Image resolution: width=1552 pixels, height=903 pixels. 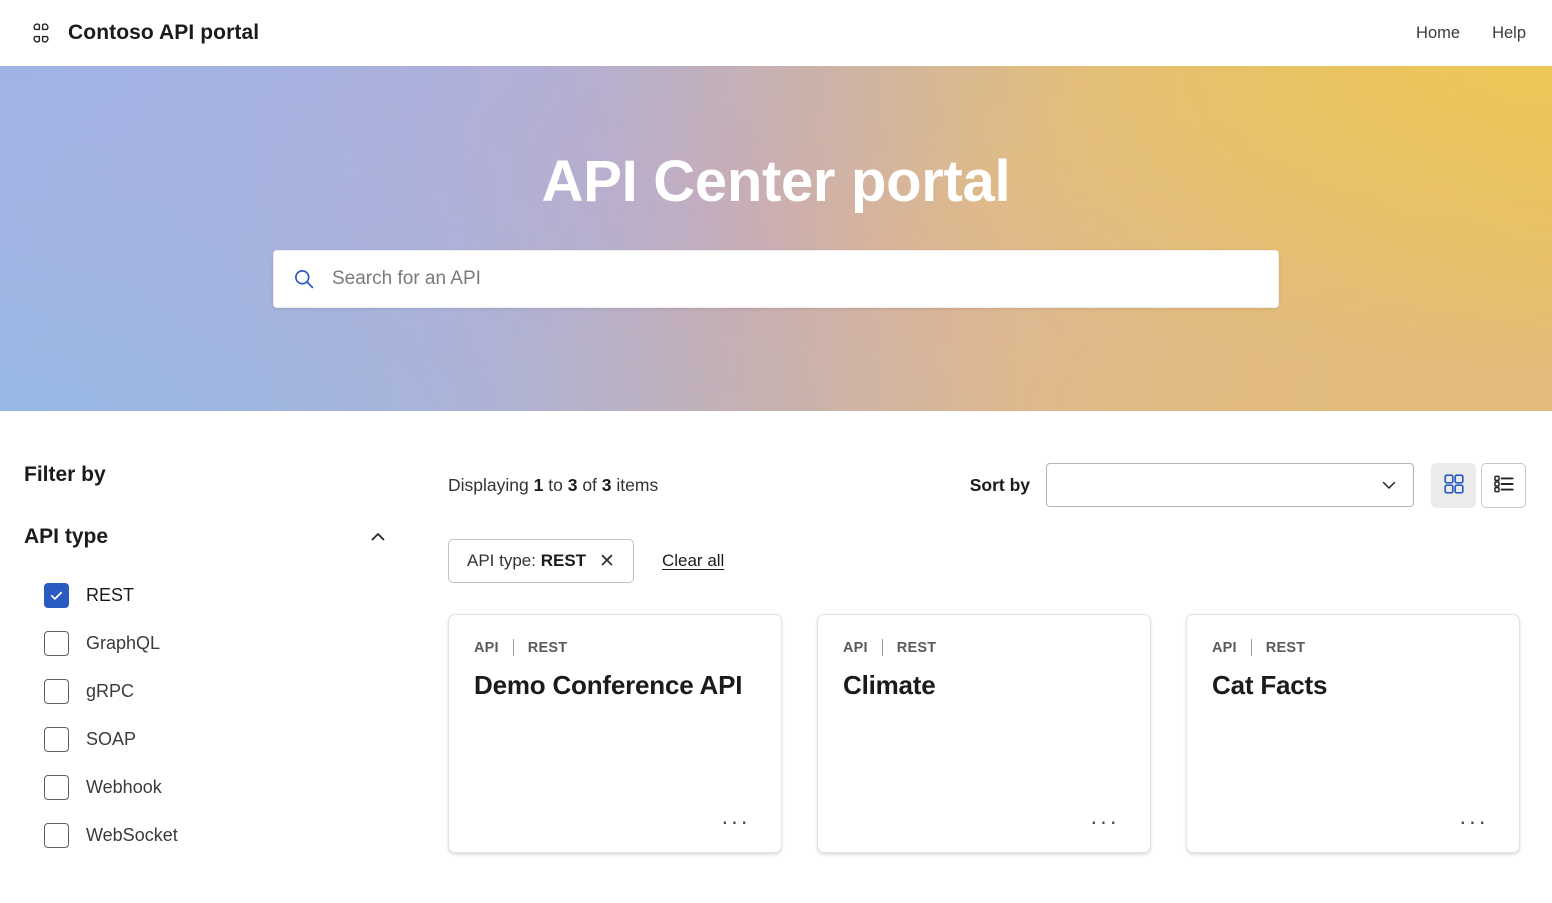 What do you see at coordinates (311, 279) in the screenshot?
I see `search-icon` at bounding box center [311, 279].